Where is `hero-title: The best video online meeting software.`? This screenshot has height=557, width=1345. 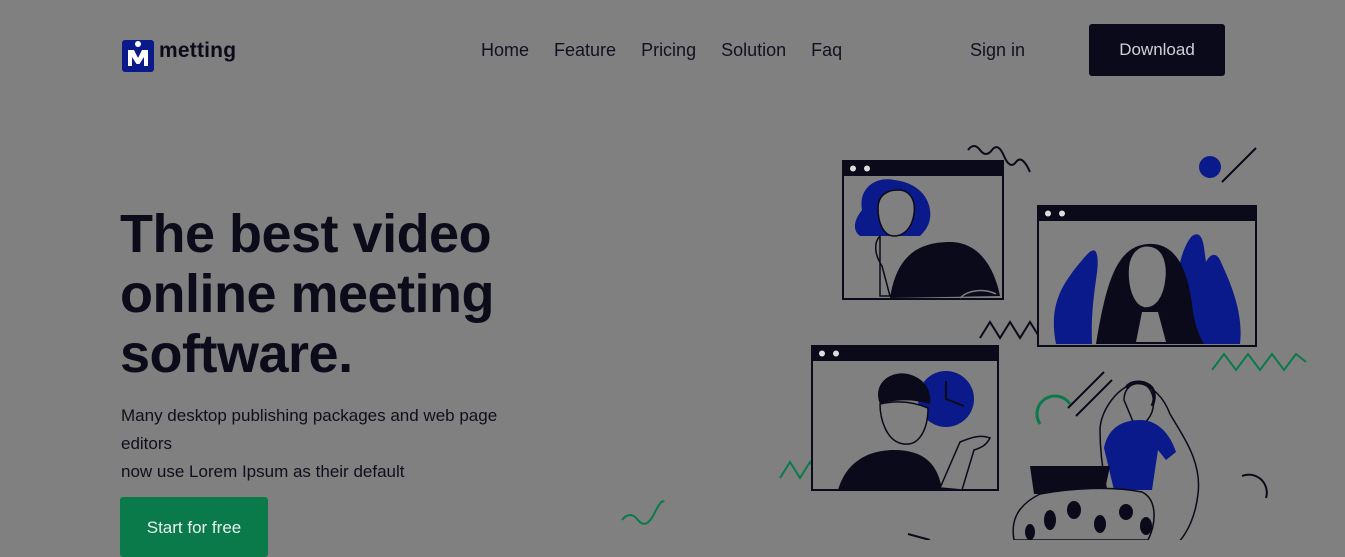
hero-title: The best video online meeting software. is located at coordinates (350, 294).